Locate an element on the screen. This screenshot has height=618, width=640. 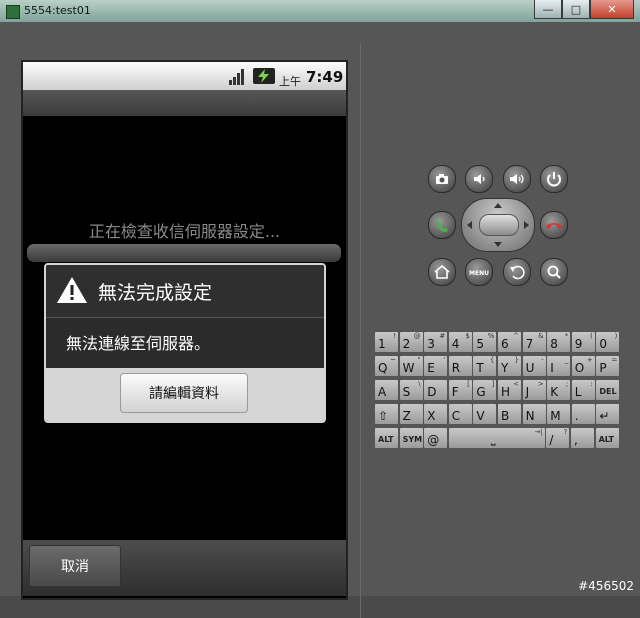
key-0-6: 7 & is located at coordinates (534, 342).